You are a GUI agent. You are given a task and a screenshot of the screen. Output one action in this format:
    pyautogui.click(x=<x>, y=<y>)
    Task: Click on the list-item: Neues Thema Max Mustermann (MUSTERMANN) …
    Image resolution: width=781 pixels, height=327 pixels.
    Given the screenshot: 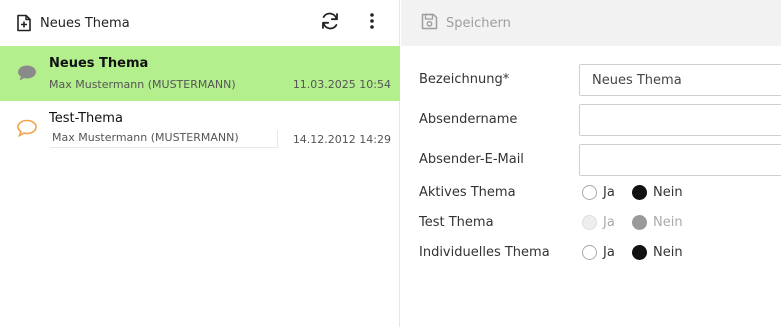 What is the action you would take?
    pyautogui.click(x=200, y=73)
    